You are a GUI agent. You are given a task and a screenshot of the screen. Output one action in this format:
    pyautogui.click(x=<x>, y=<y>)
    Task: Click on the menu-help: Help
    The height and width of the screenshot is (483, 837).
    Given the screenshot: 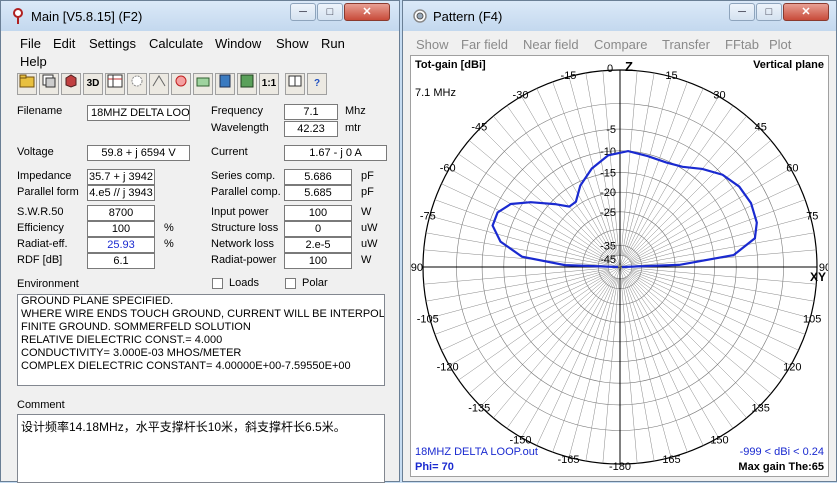 What is the action you would take?
    pyautogui.click(x=33, y=61)
    